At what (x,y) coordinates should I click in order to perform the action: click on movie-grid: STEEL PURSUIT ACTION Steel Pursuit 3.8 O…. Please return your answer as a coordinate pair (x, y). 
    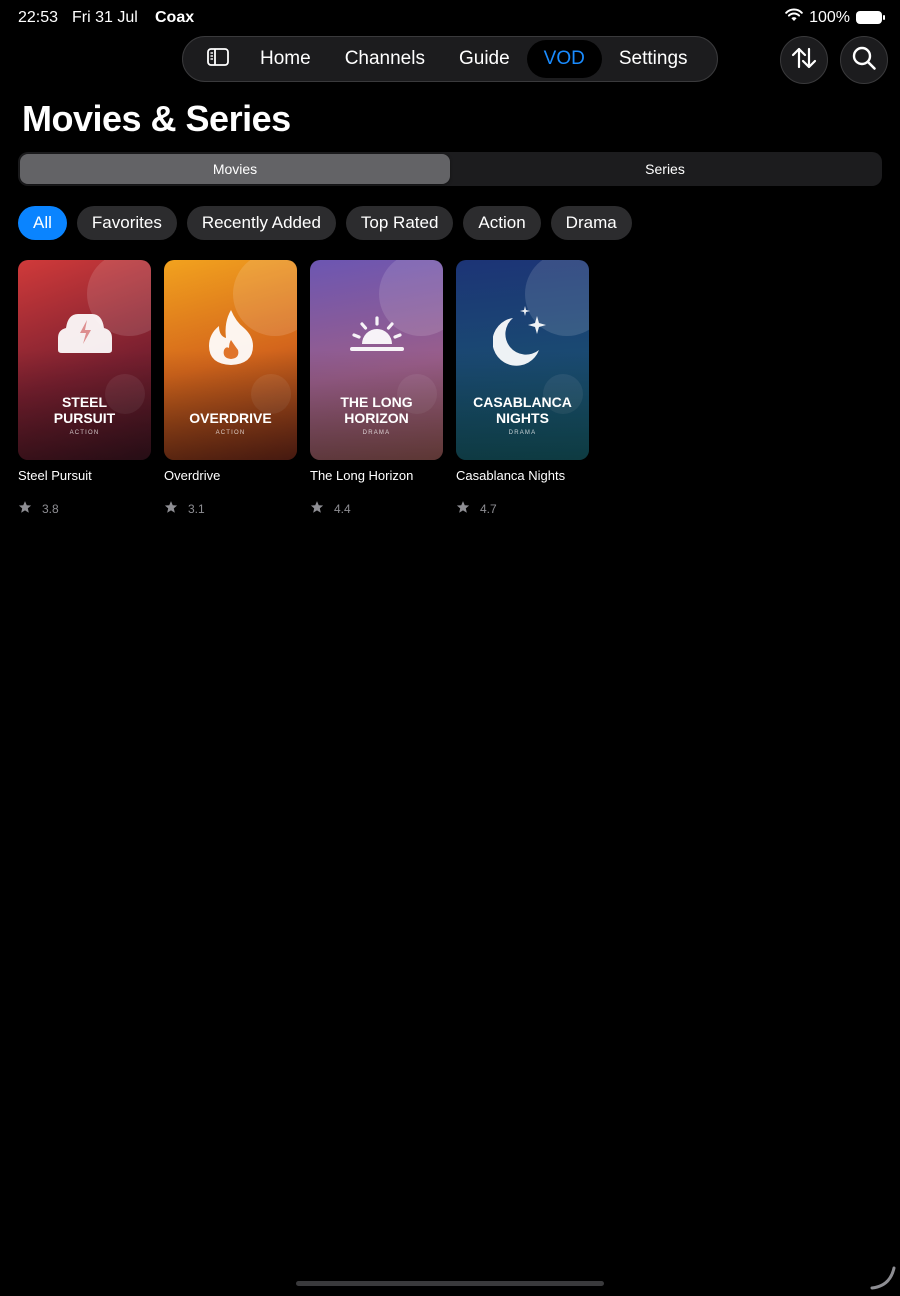
    Looking at the image, I should click on (303, 388).